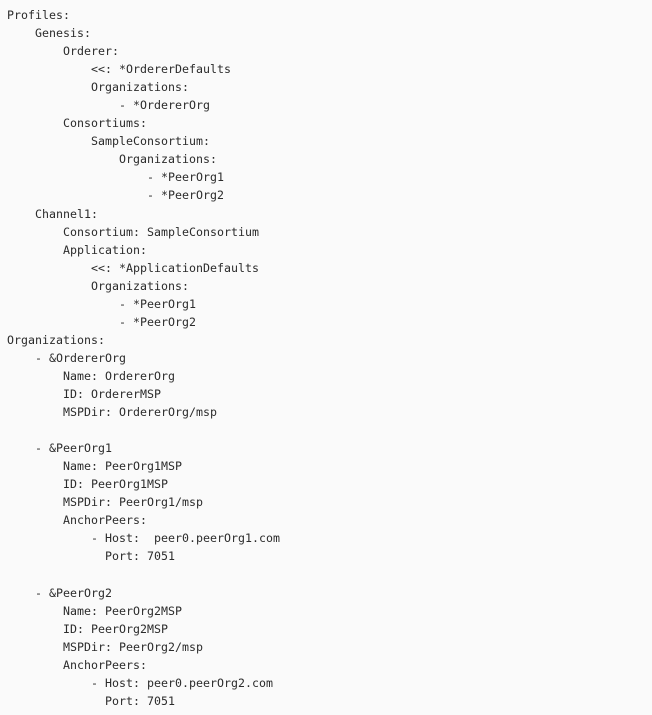 The image size is (652, 715). I want to click on code-line: - &OrdererOrg, so click(67, 357).